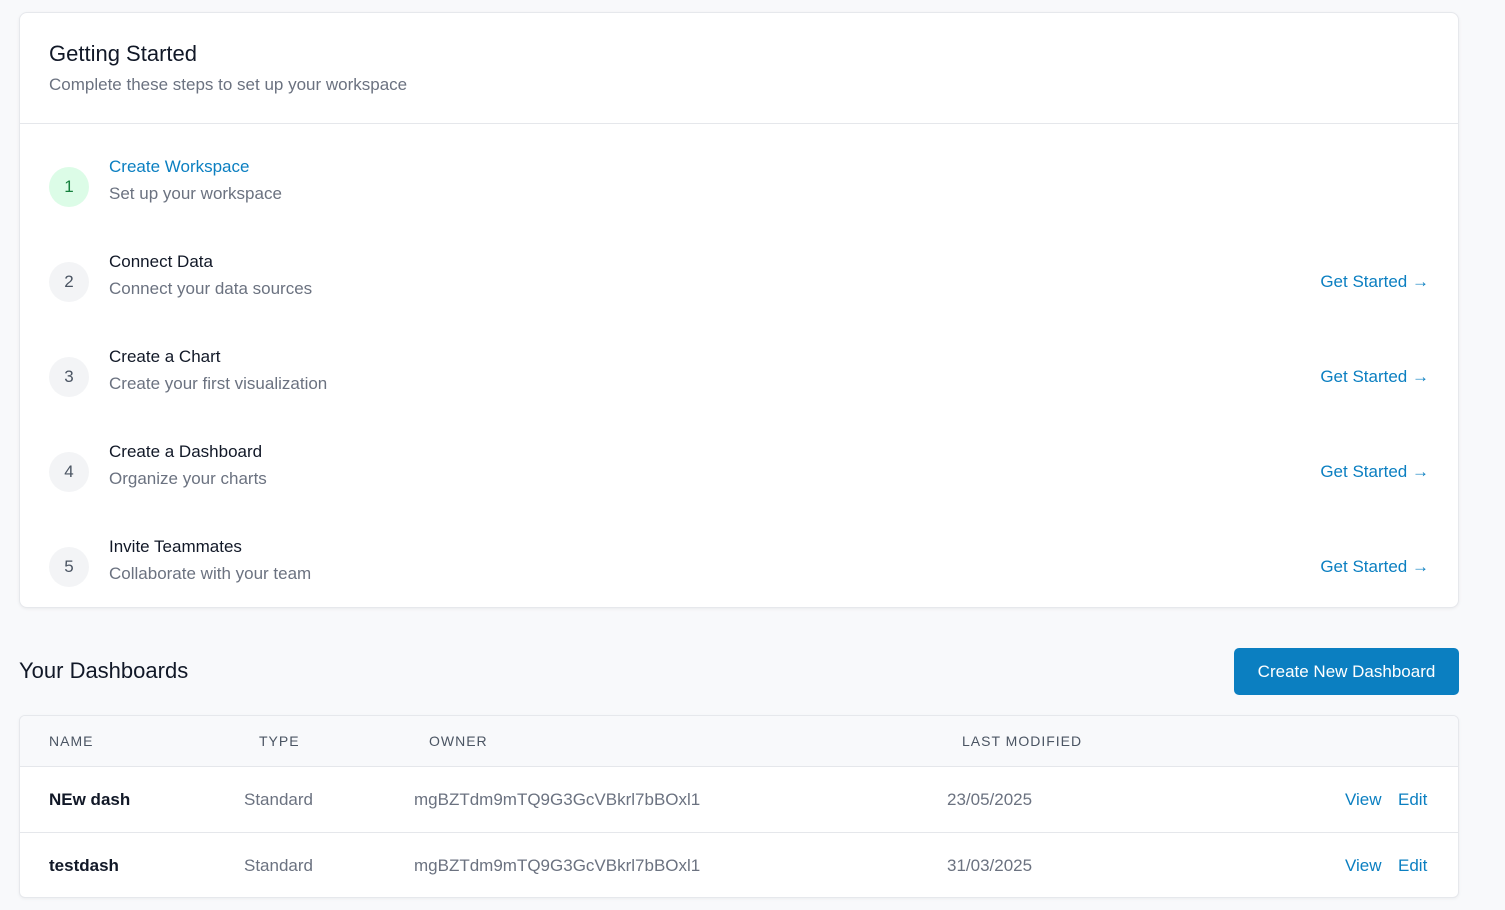  What do you see at coordinates (1374, 472) in the screenshot?
I see `get-started-link-create-dashboard: Get Started →` at bounding box center [1374, 472].